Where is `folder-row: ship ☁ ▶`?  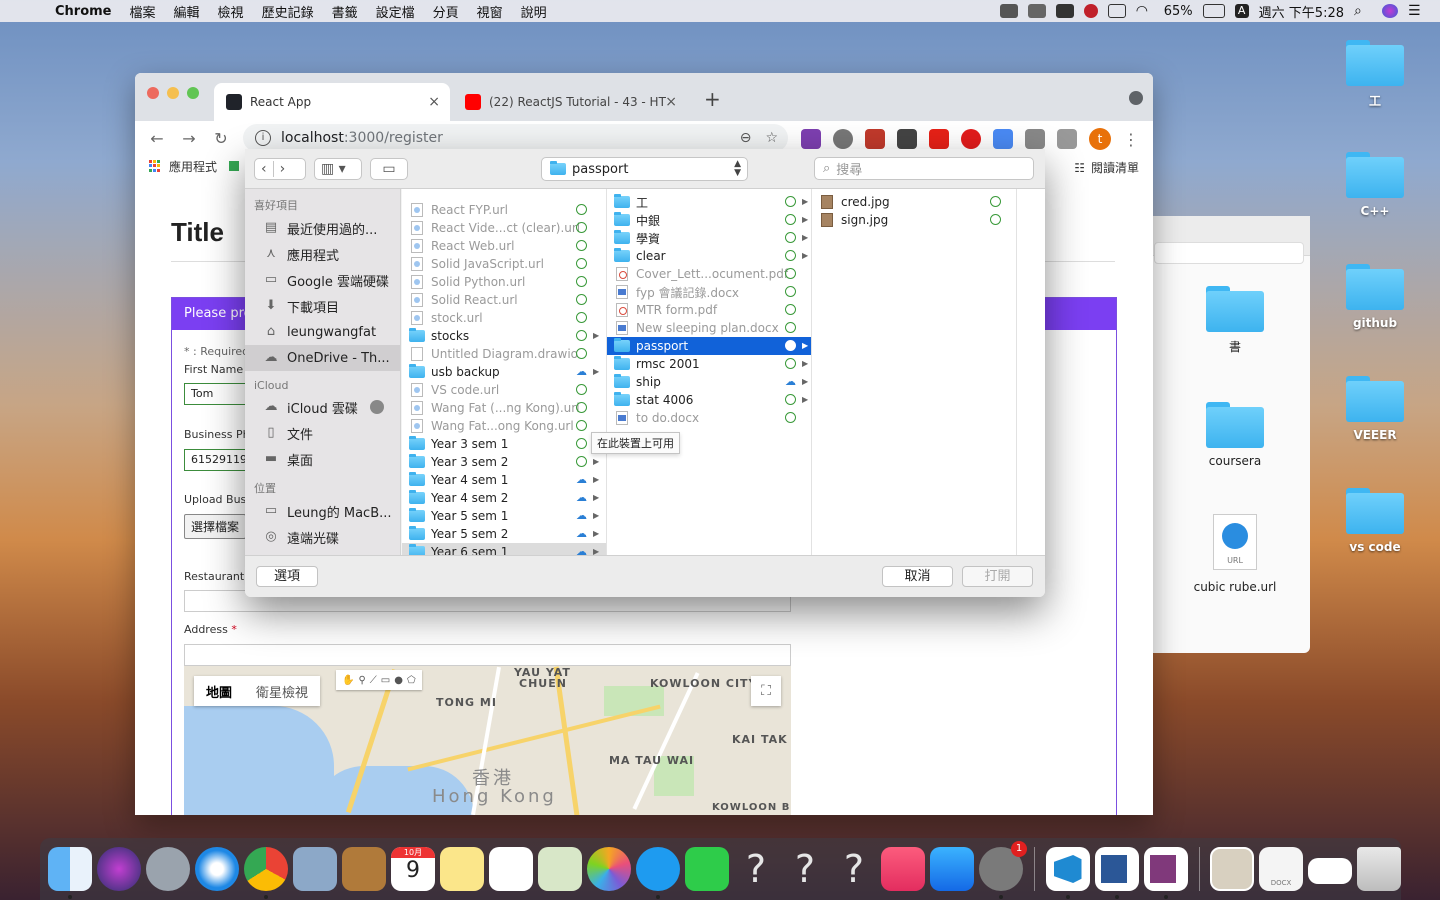 folder-row: ship ☁ ▶ is located at coordinates (709, 382).